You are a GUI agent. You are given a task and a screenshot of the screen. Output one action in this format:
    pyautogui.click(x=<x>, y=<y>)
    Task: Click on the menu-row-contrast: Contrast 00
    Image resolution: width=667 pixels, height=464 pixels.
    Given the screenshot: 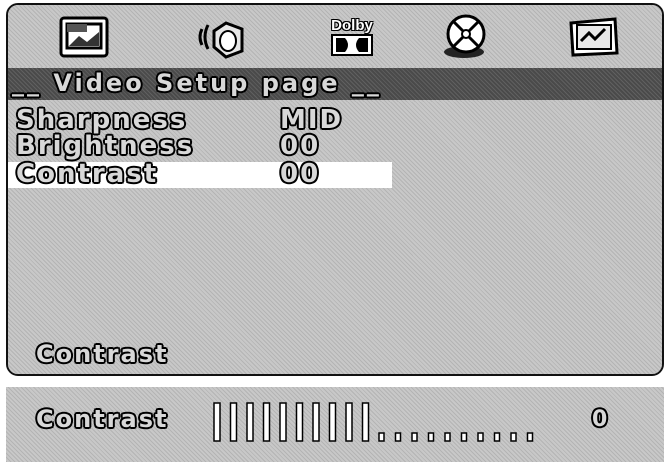 What is the action you would take?
    pyautogui.click(x=200, y=174)
    